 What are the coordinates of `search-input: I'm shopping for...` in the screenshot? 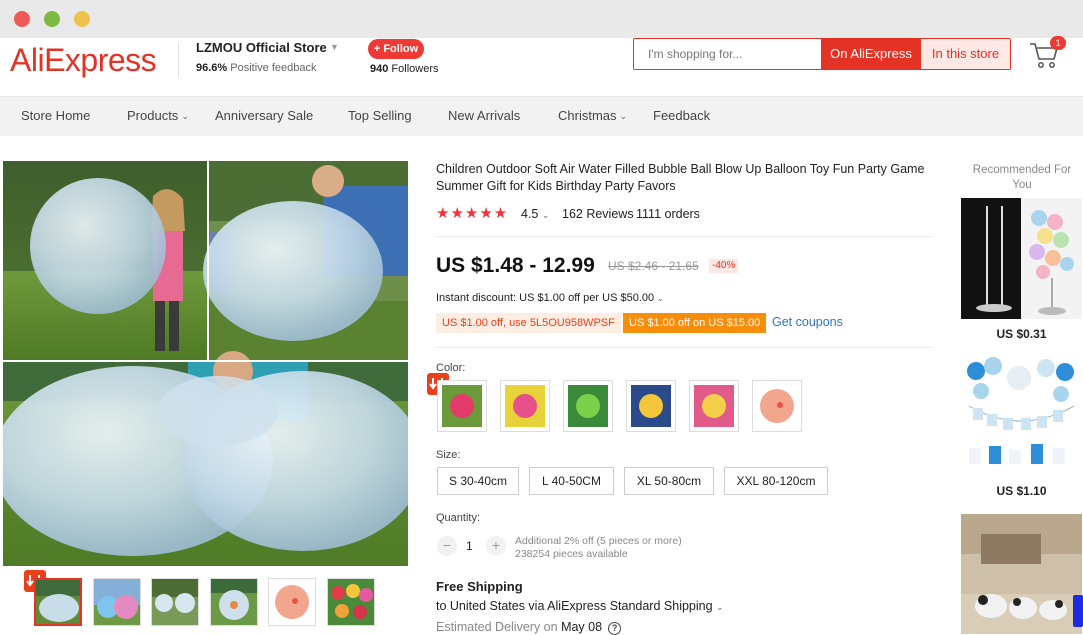 It's located at (727, 54).